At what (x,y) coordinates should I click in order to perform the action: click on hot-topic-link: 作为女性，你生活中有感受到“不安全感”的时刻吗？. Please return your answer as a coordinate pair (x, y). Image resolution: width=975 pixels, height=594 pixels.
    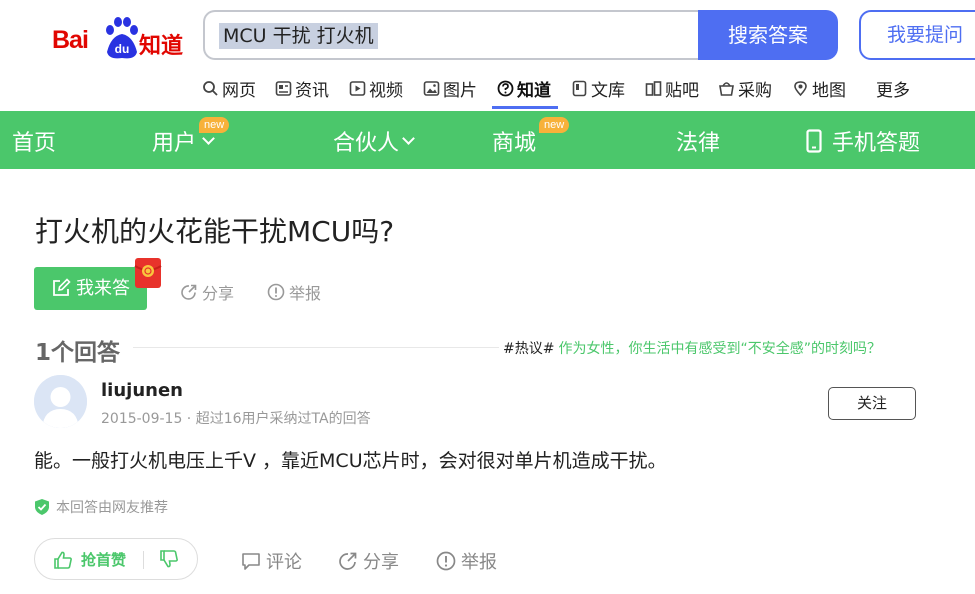
    Looking at the image, I should click on (719, 349).